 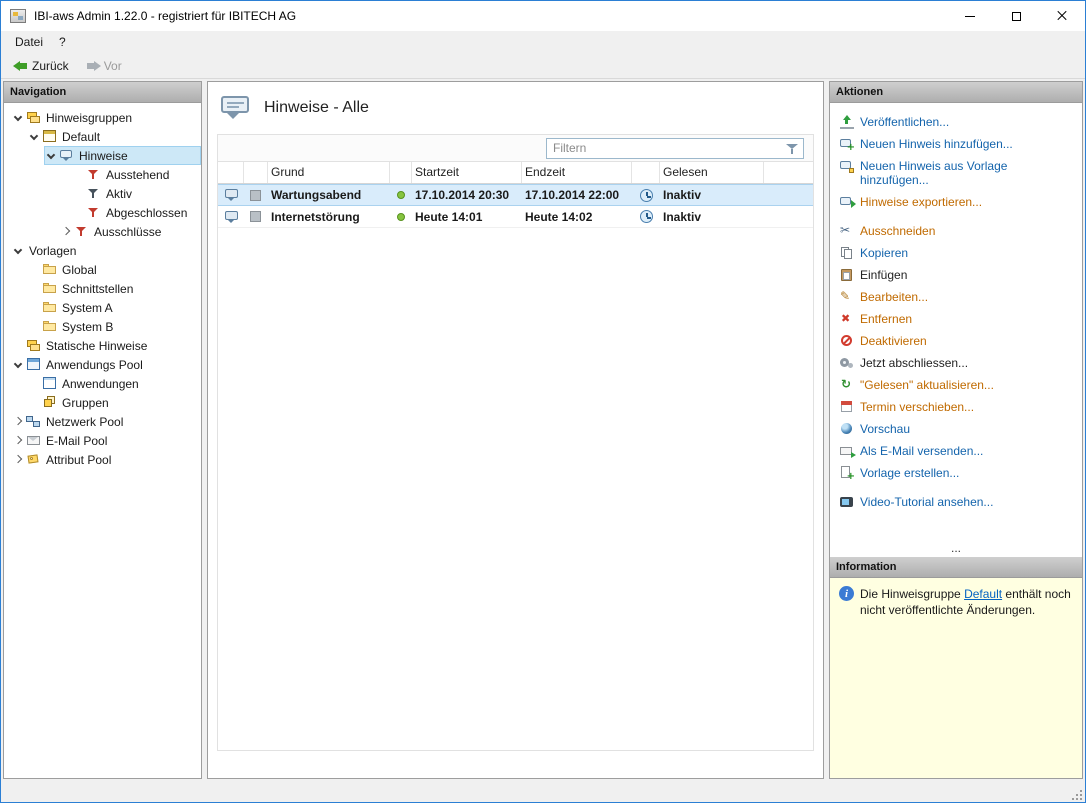 I want to click on close-button, so click(x=1062, y=16).